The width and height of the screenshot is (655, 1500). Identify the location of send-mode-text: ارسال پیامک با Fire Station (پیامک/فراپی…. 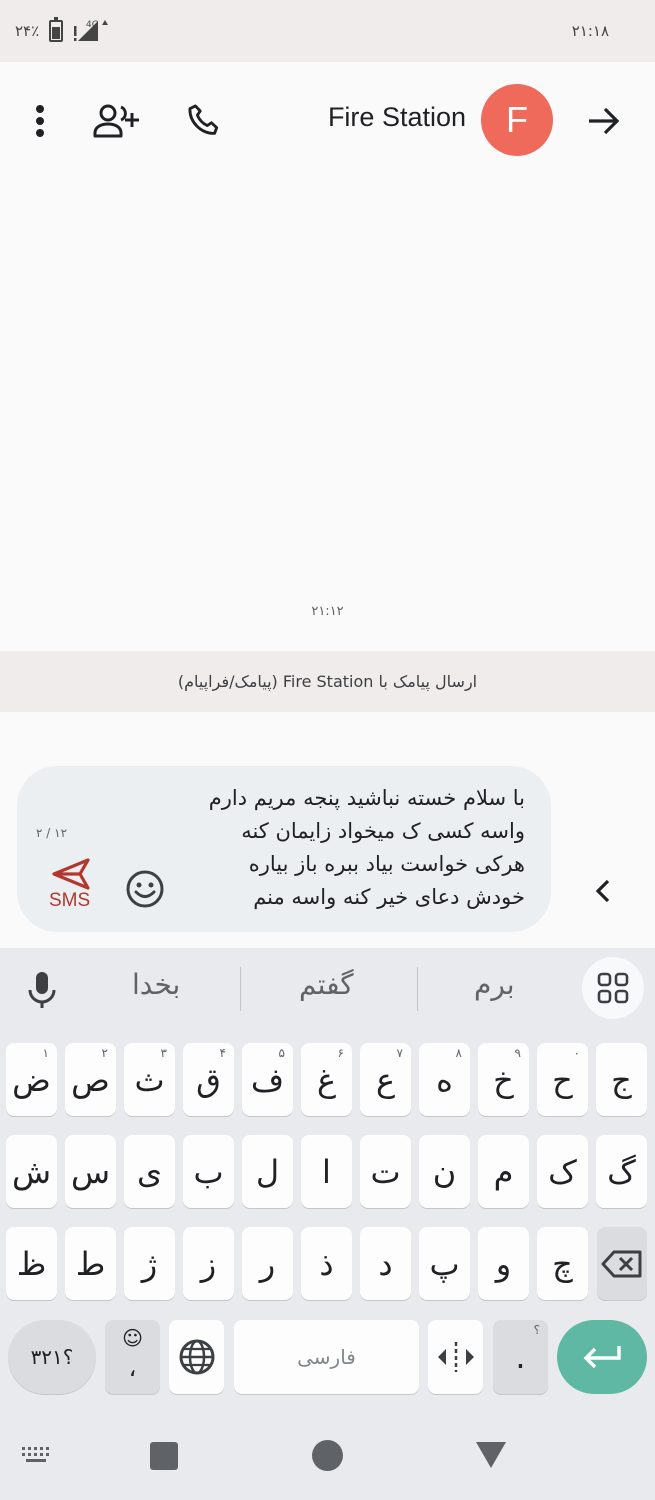
(327, 681).